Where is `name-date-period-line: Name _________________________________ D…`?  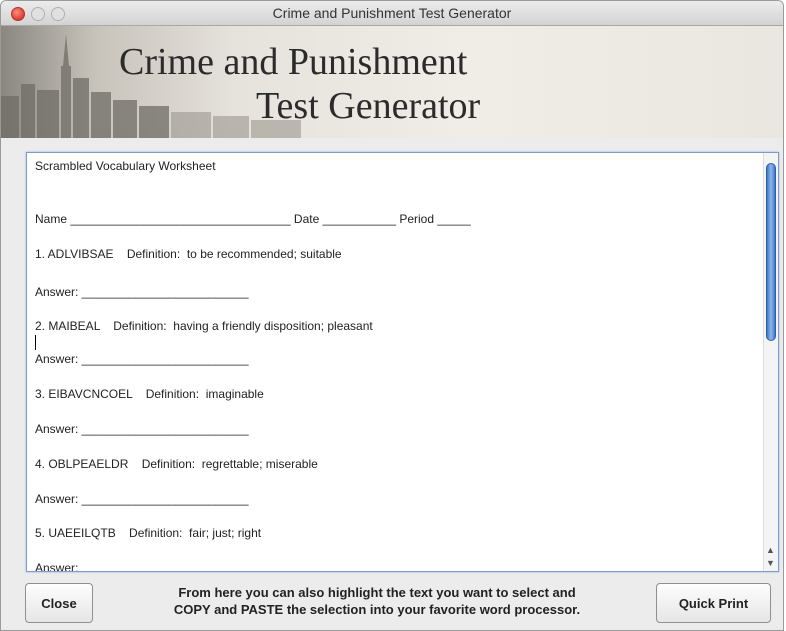 name-date-period-line: Name _________________________________ D… is located at coordinates (253, 219).